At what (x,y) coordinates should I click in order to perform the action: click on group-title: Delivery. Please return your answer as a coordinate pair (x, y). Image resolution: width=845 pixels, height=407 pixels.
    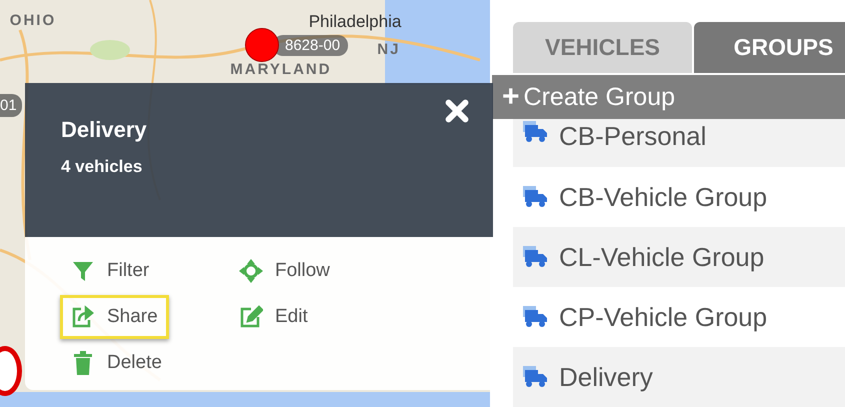
    Looking at the image, I should click on (104, 130).